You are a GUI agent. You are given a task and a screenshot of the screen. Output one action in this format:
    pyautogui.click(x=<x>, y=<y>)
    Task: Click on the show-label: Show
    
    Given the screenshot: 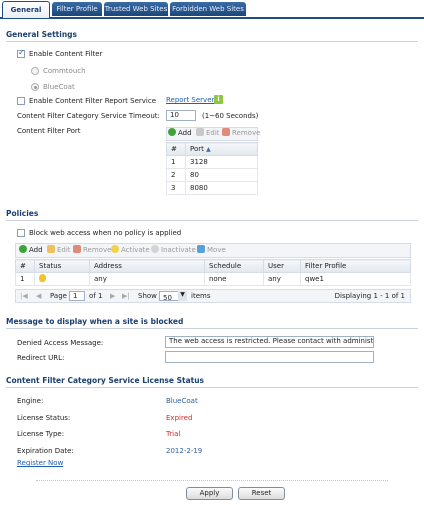 What is the action you would take?
    pyautogui.click(x=147, y=296)
    